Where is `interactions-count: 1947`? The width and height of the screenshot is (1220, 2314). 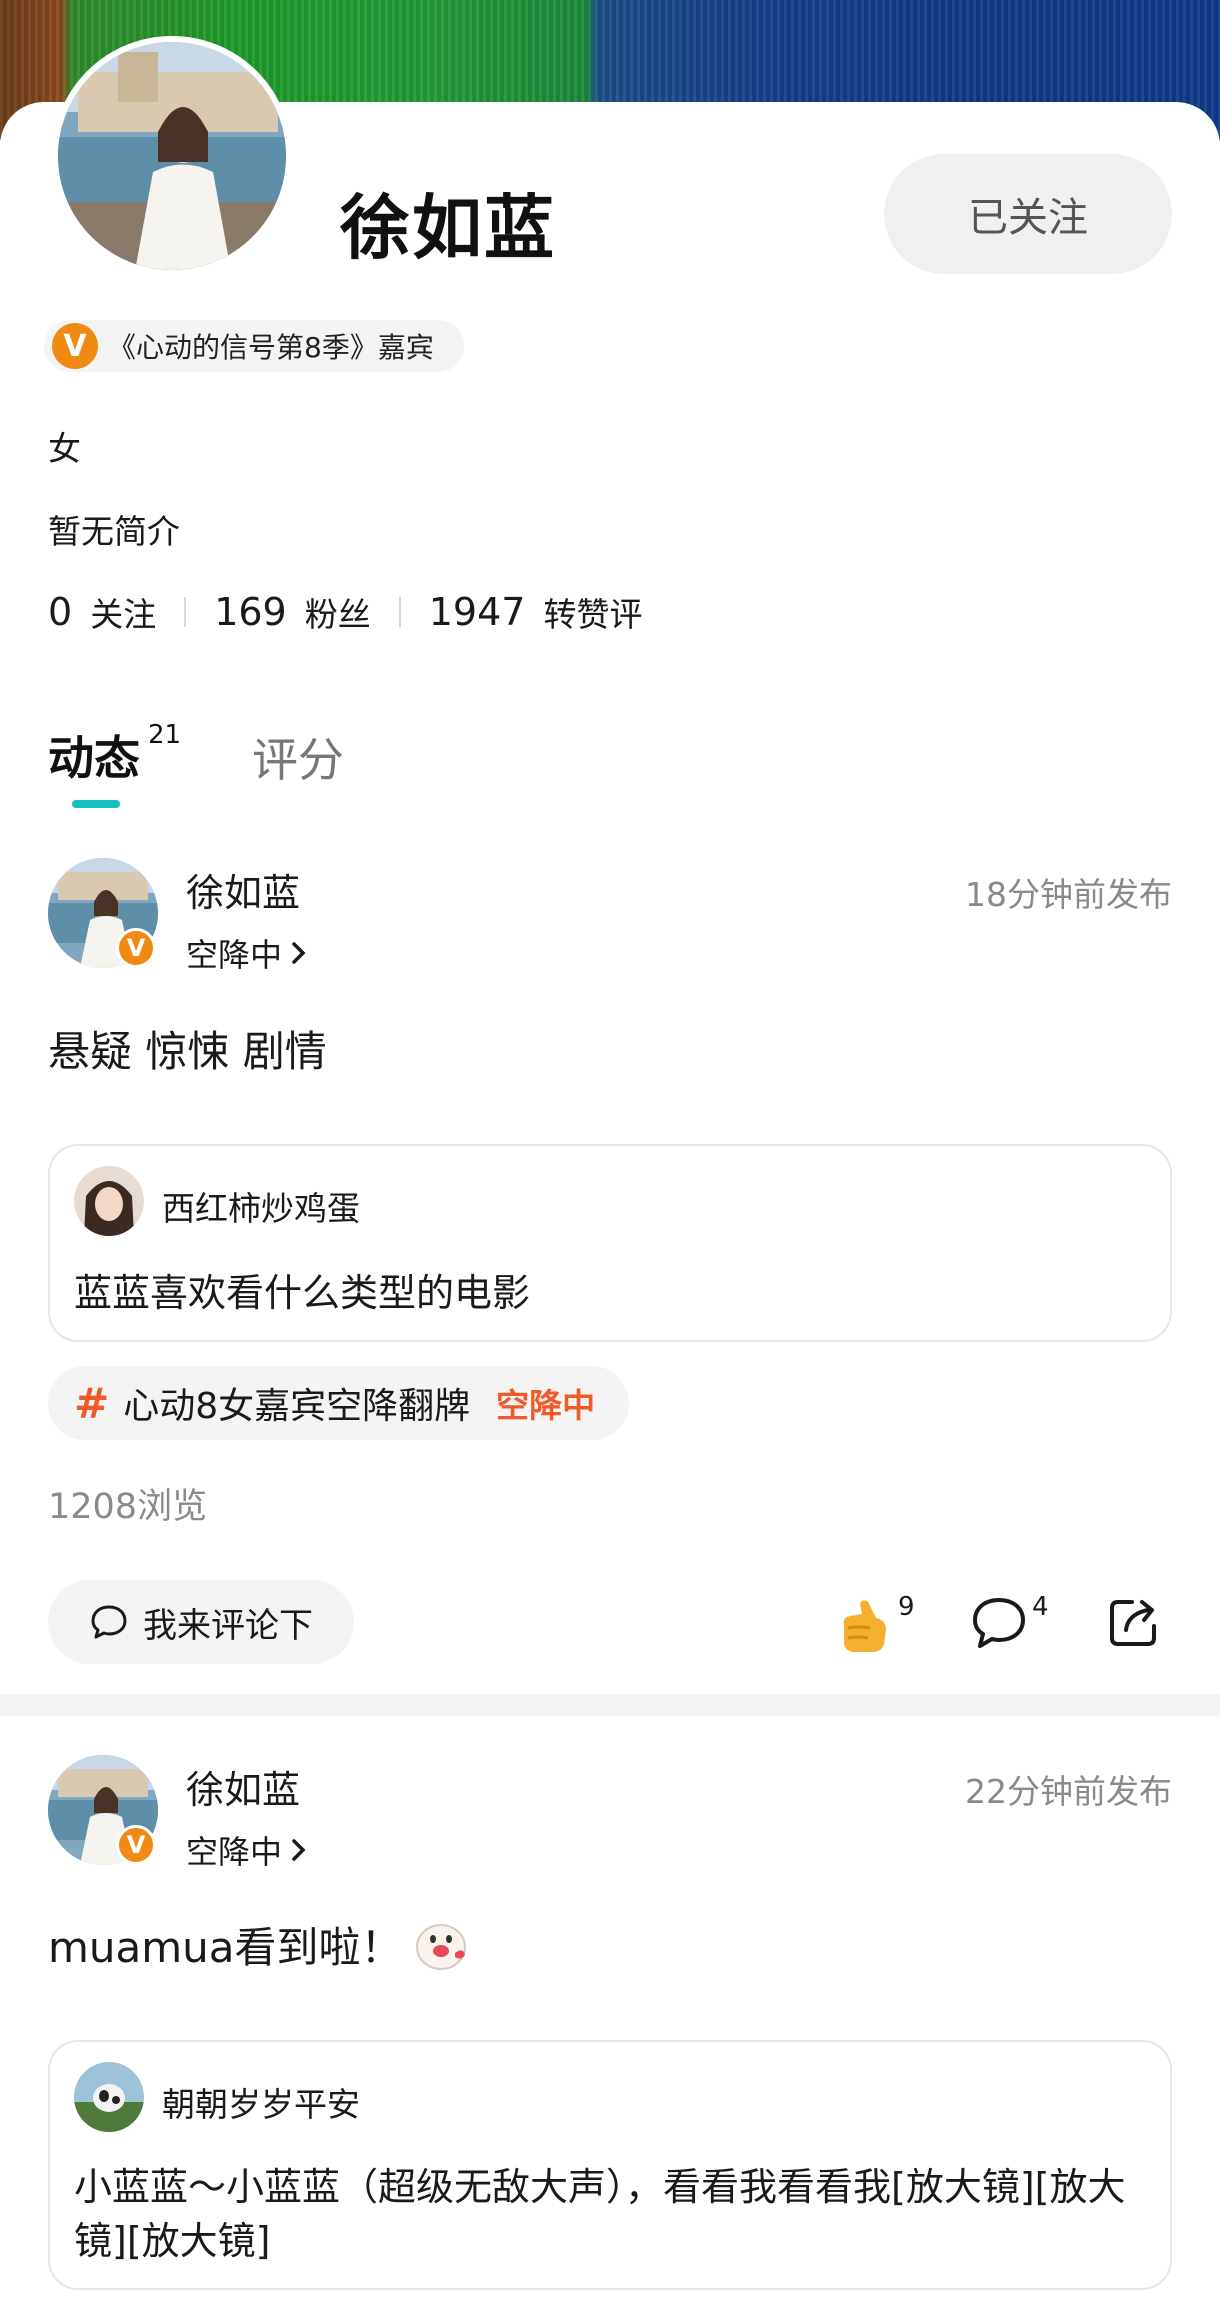
interactions-count: 1947 is located at coordinates (477, 612).